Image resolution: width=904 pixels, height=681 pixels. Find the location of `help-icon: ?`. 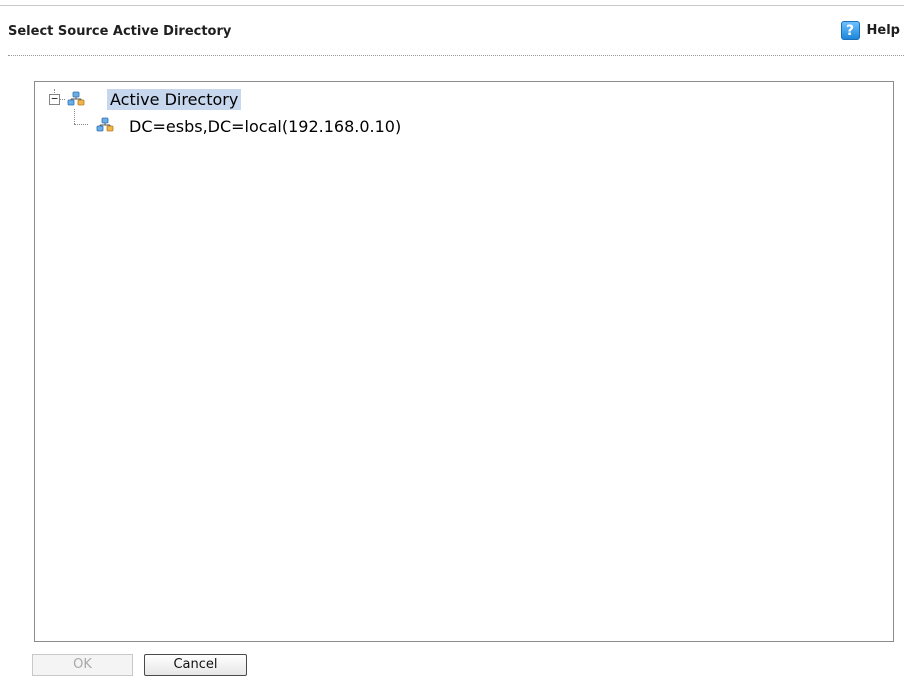

help-icon: ? is located at coordinates (850, 30).